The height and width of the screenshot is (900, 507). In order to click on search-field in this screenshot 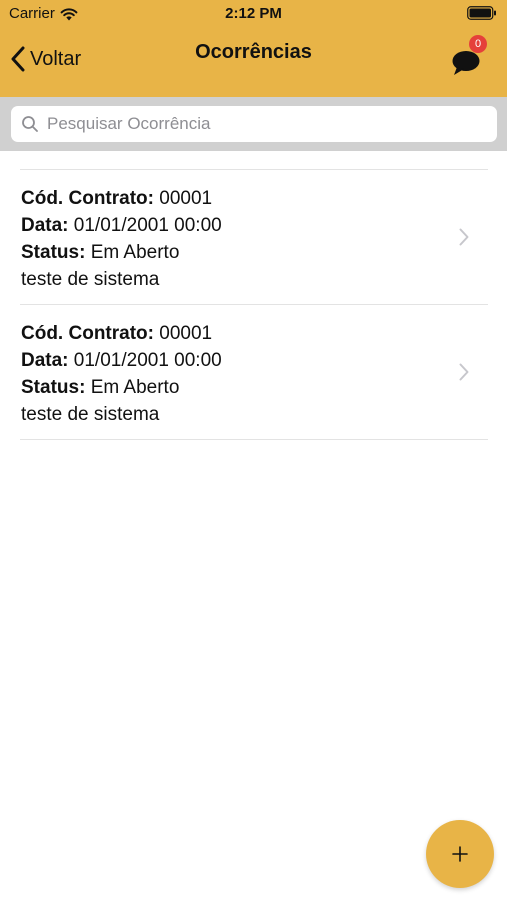, I will do `click(254, 124)`.